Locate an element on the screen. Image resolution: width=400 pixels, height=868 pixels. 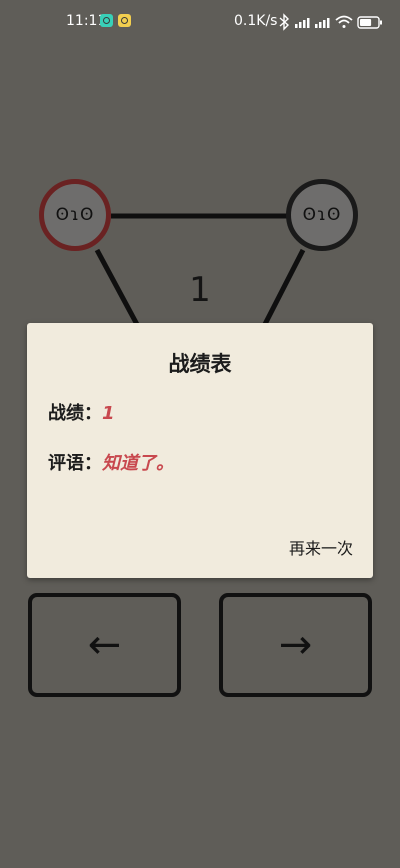
retry-button: 再来一次 is located at coordinates (321, 547).